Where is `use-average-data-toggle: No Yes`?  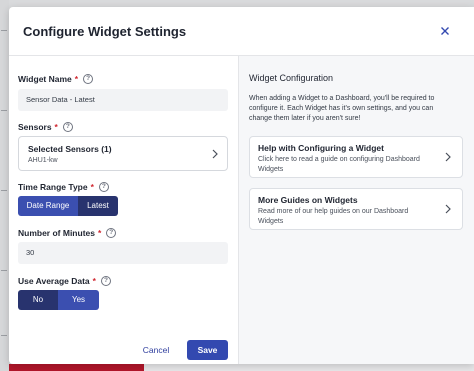 use-average-data-toggle: No Yes is located at coordinates (58, 300).